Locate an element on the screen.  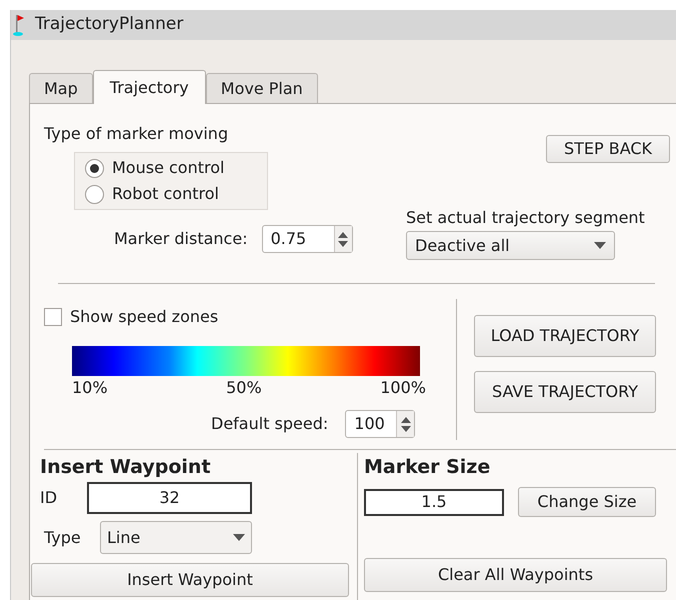
load-trajectory-button: LOAD TRAJECTORY is located at coordinates (565, 336).